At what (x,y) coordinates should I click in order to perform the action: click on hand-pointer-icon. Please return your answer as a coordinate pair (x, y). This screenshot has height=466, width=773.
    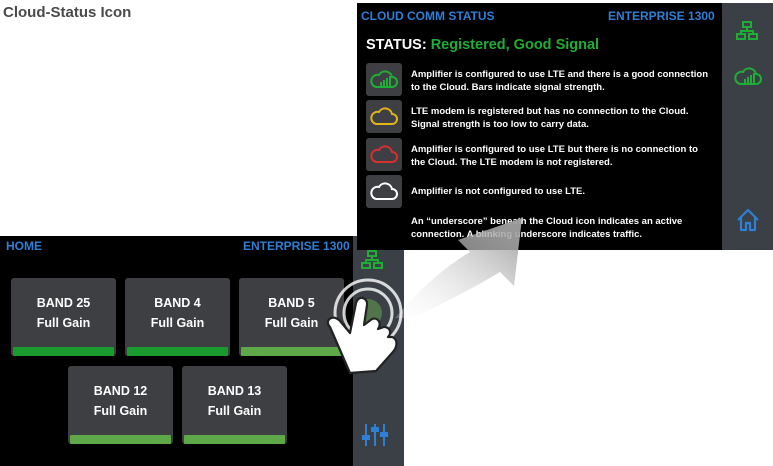
    Looking at the image, I should click on (364, 326).